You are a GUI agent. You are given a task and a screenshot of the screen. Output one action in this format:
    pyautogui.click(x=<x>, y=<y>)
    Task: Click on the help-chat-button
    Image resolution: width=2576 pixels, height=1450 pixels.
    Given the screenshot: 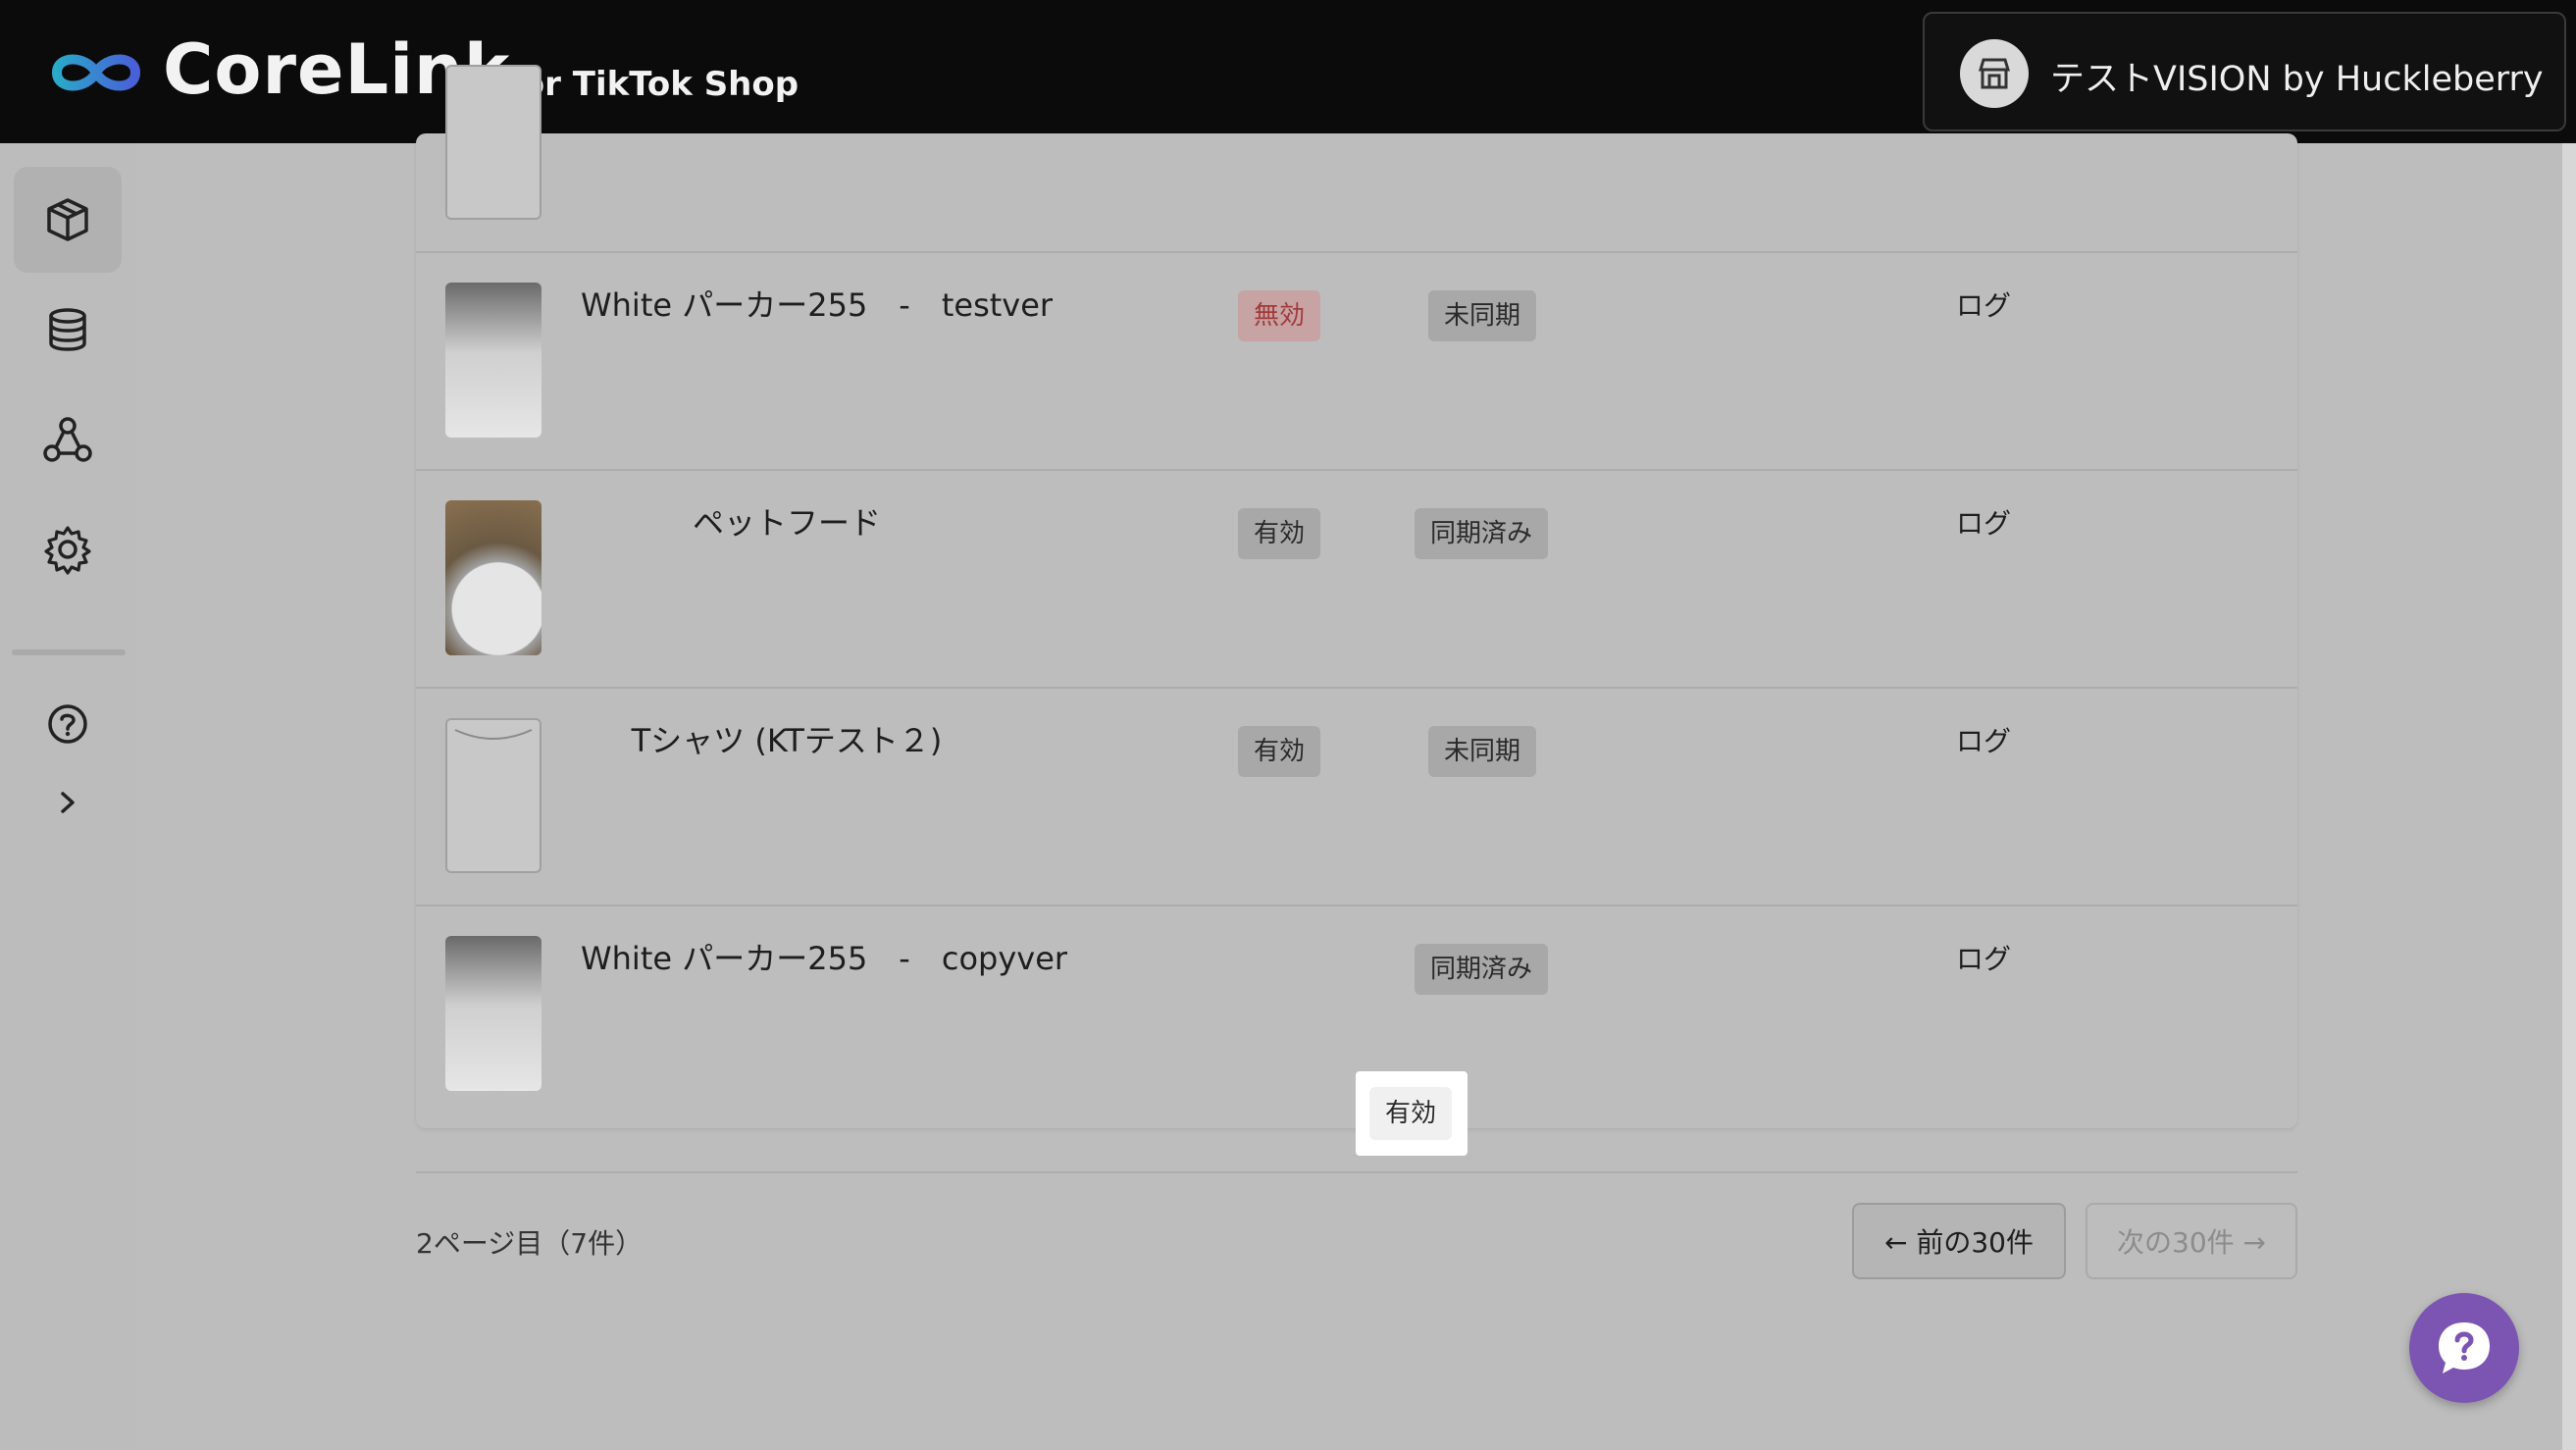 What is the action you would take?
    pyautogui.click(x=2464, y=1348)
    